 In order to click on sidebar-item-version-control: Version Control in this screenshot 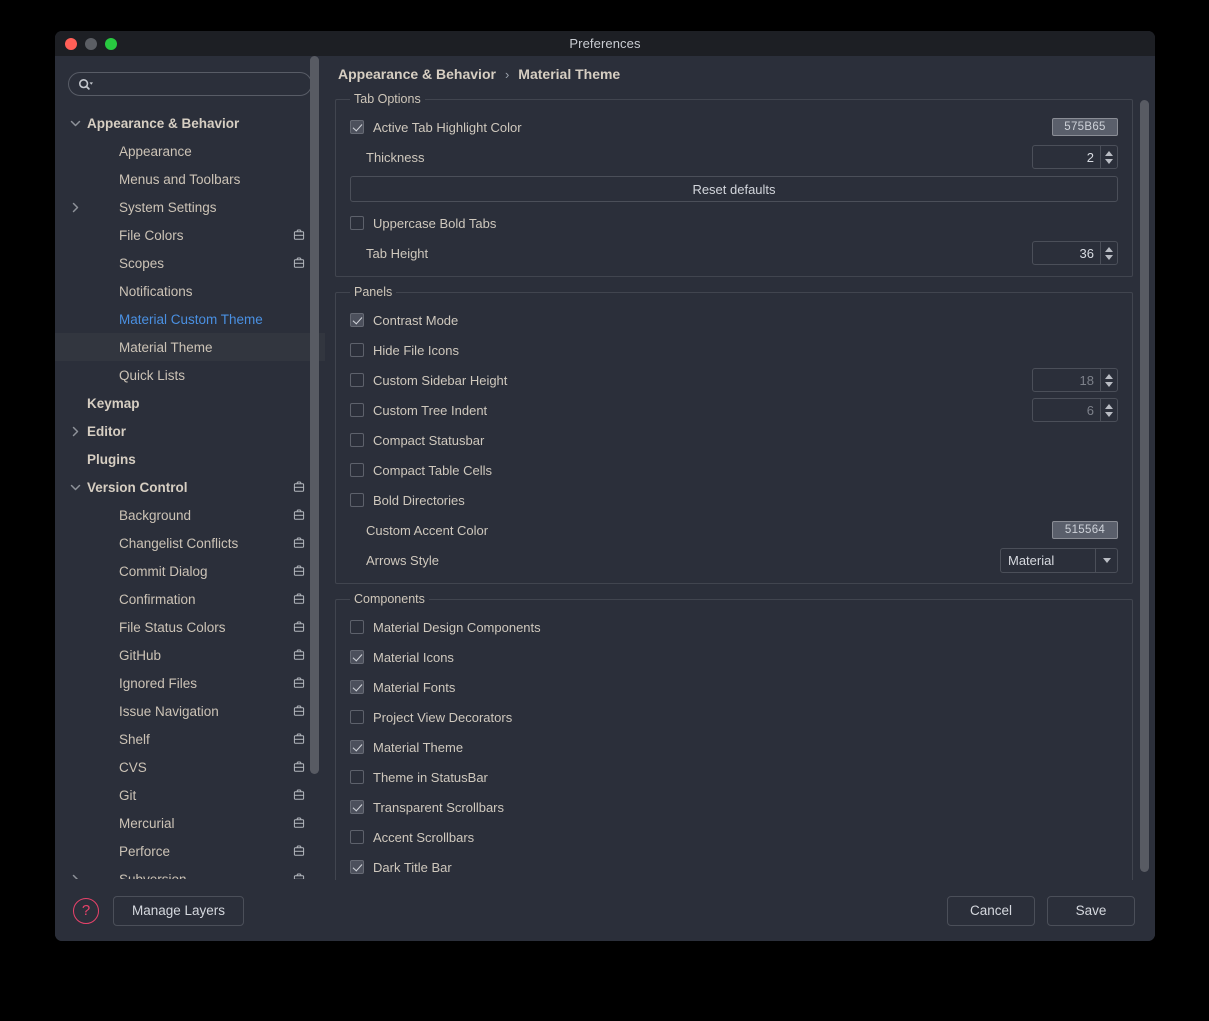, I will do `click(190, 487)`.